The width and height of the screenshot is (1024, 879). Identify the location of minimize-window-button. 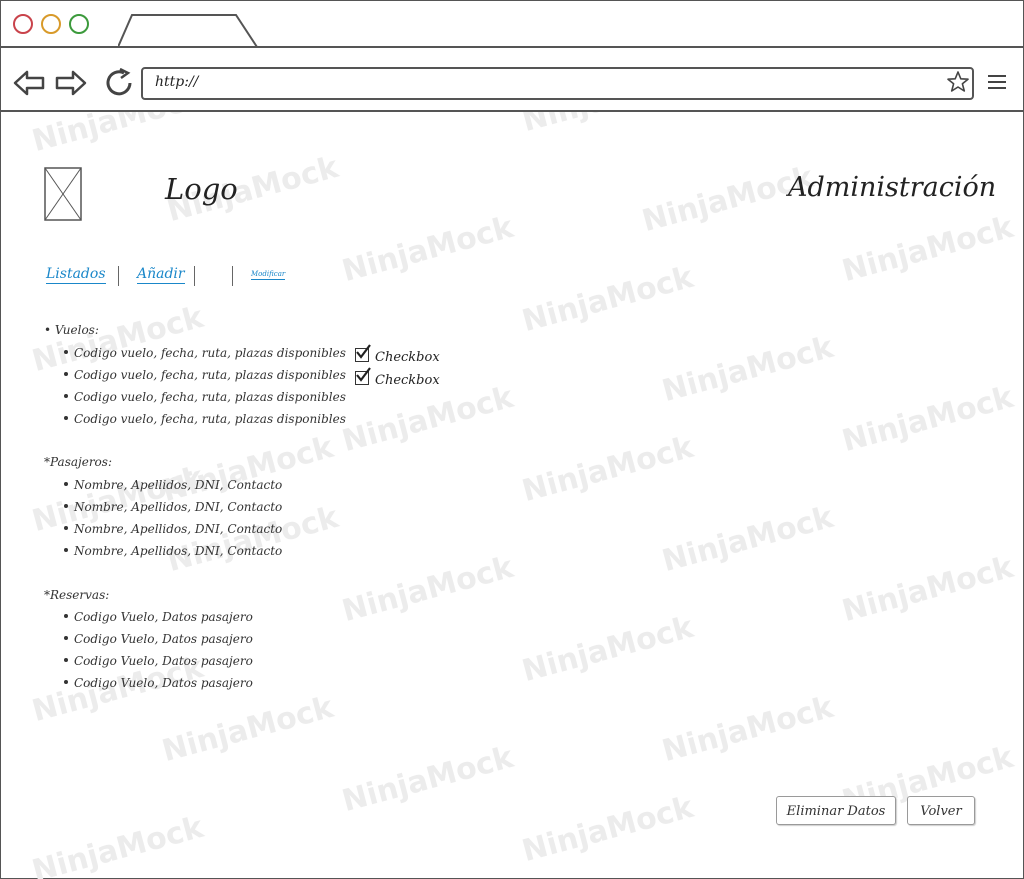
(51, 24).